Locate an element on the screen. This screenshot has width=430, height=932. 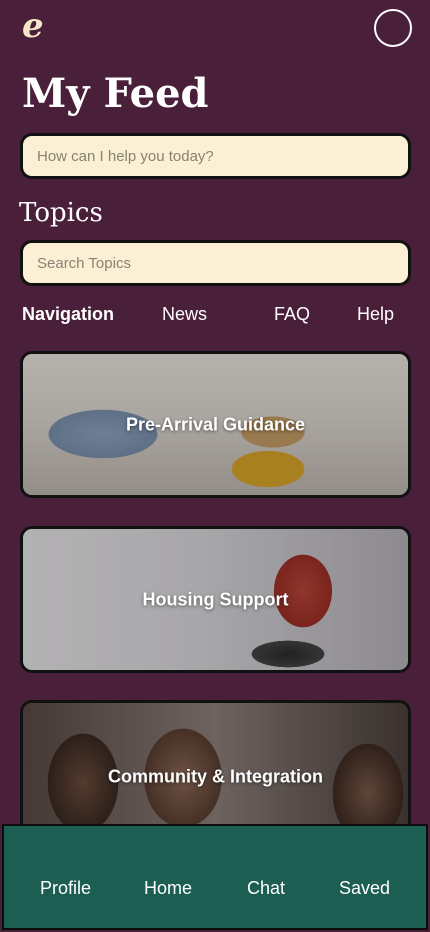
tab-navigation: Navigation is located at coordinates (68, 314).